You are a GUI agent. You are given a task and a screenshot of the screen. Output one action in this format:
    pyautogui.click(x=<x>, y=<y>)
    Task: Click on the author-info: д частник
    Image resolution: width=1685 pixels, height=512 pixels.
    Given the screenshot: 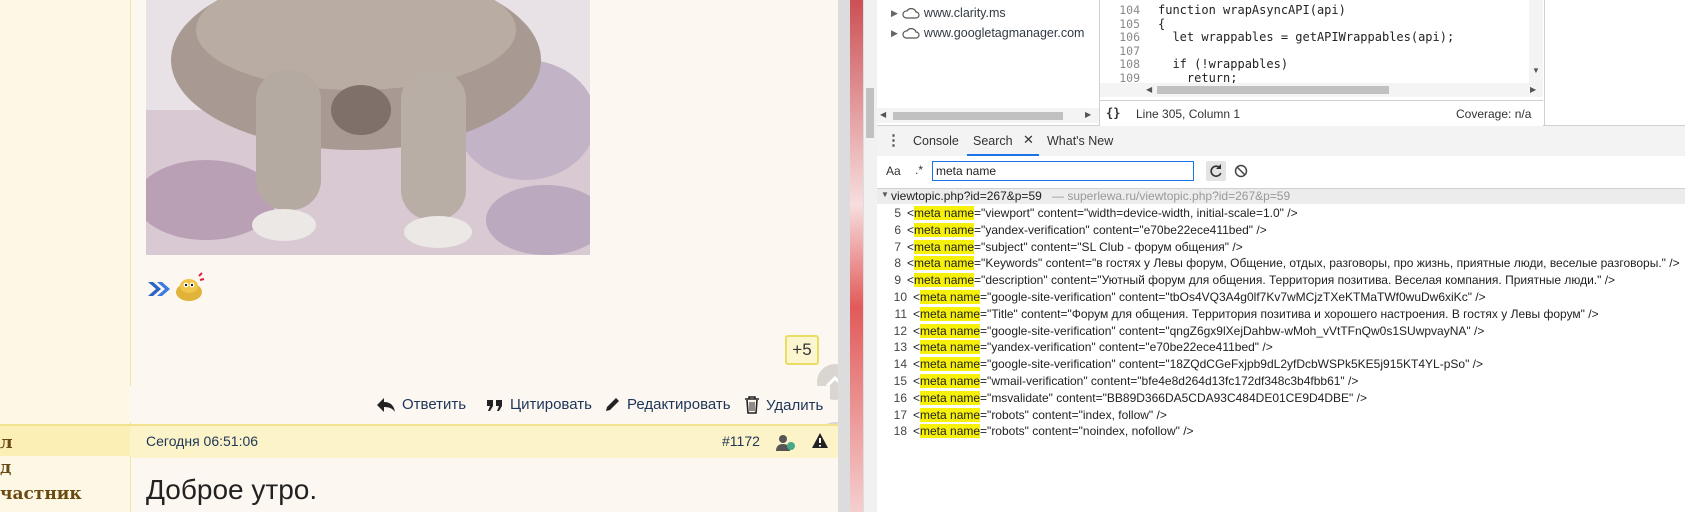 What is the action you would take?
    pyautogui.click(x=65, y=484)
    